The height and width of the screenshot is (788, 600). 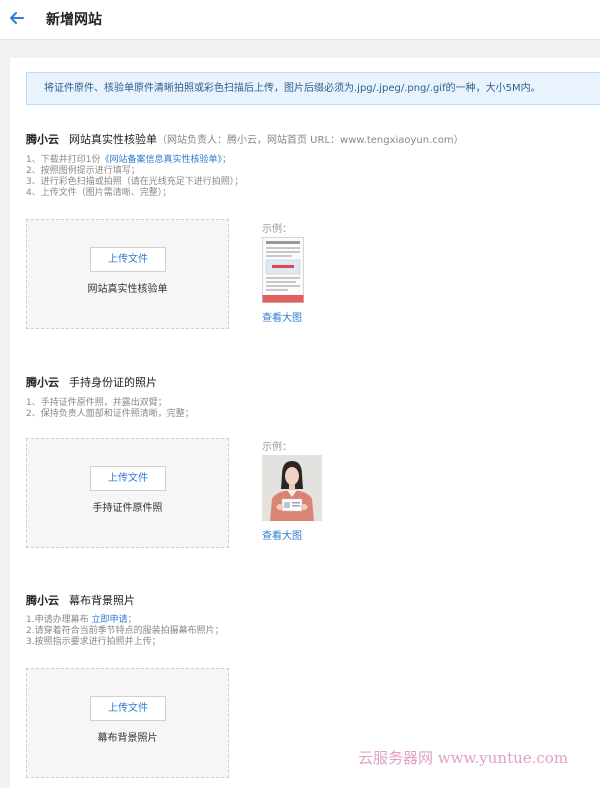 What do you see at coordinates (17, 18) in the screenshot?
I see `arrow-left-icon` at bounding box center [17, 18].